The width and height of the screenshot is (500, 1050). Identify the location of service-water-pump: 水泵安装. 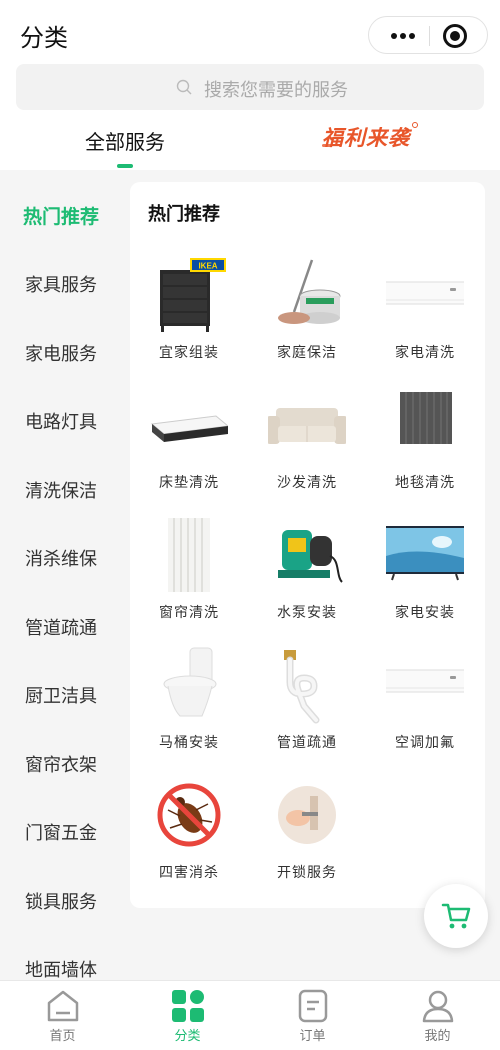
(307, 576).